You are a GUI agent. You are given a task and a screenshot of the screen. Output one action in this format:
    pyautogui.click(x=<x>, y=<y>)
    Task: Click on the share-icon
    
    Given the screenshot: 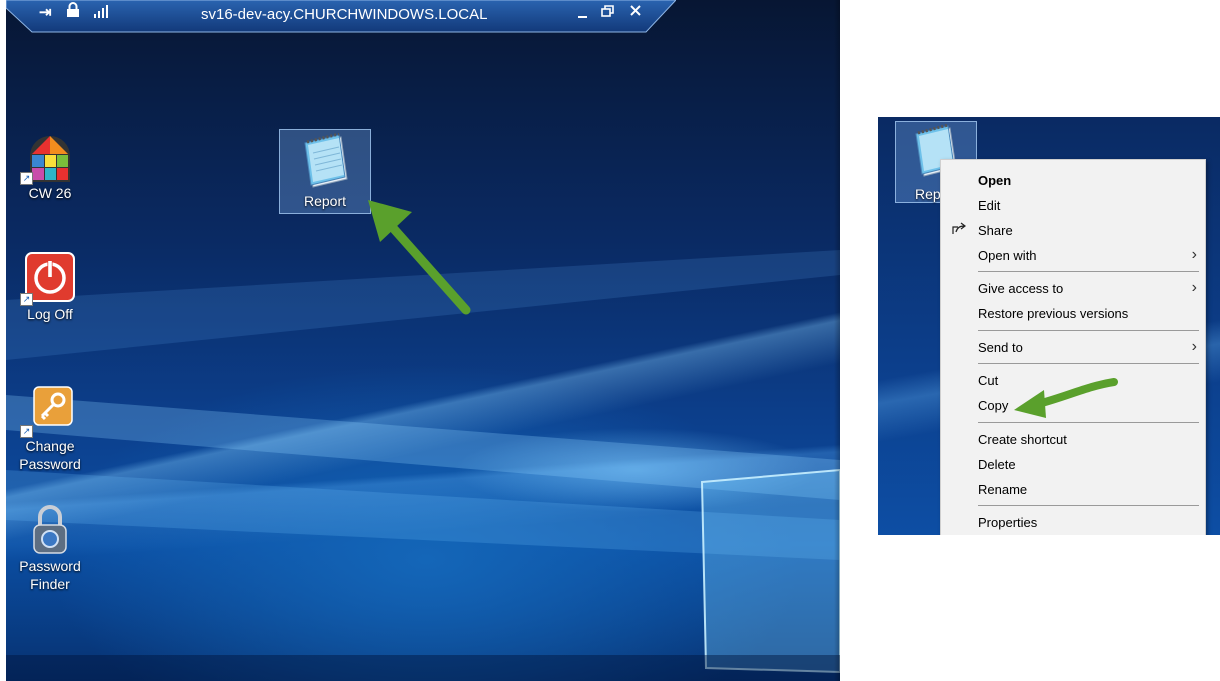 What is the action you would take?
    pyautogui.click(x=959, y=230)
    